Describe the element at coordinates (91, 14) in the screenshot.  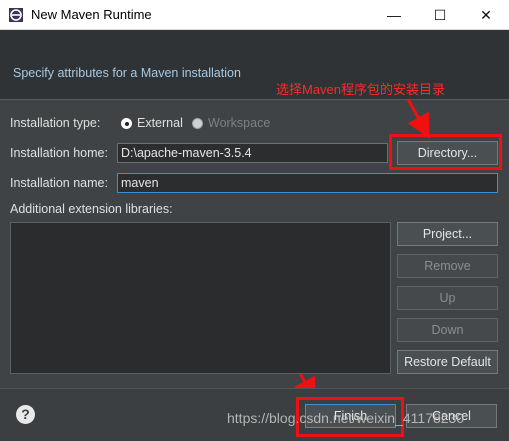
I see `window-title: New Maven Runtime` at that location.